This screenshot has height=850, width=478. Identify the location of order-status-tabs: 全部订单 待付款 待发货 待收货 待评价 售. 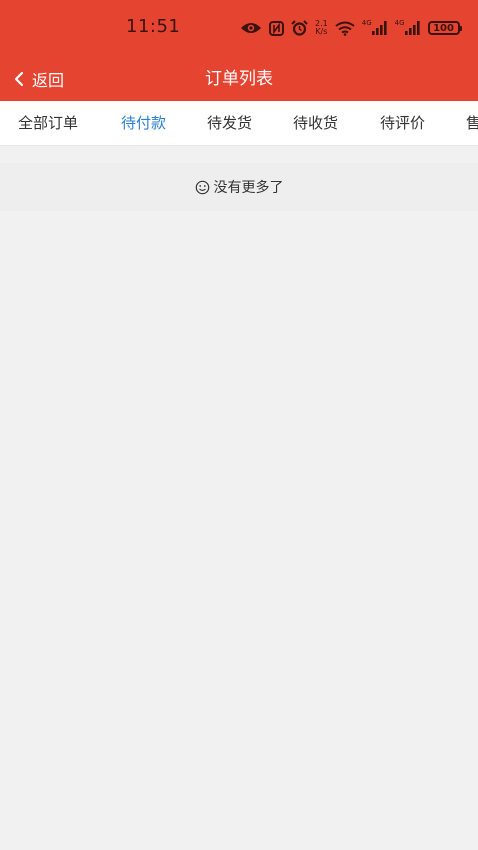
(239, 123).